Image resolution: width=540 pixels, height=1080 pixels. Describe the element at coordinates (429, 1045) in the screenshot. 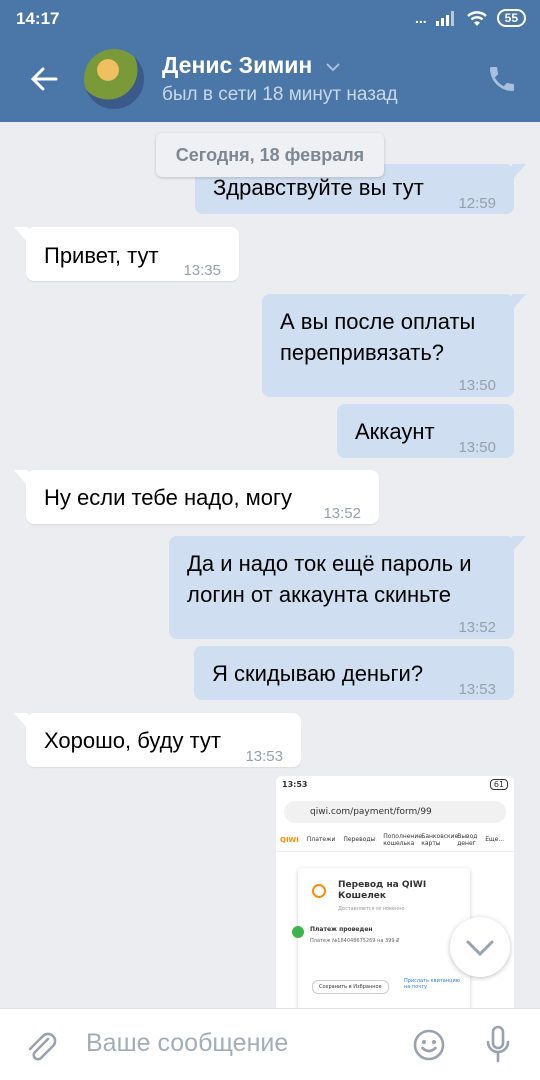

I see `smile-icon` at that location.